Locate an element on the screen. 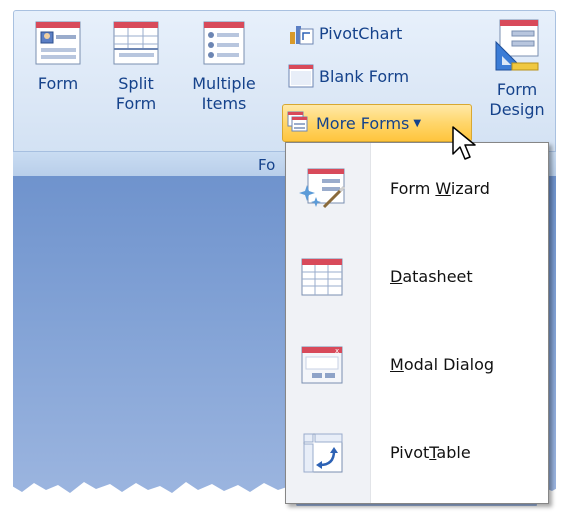 The width and height of the screenshot is (565, 516). split-form-label-1: Split is located at coordinates (136, 83).